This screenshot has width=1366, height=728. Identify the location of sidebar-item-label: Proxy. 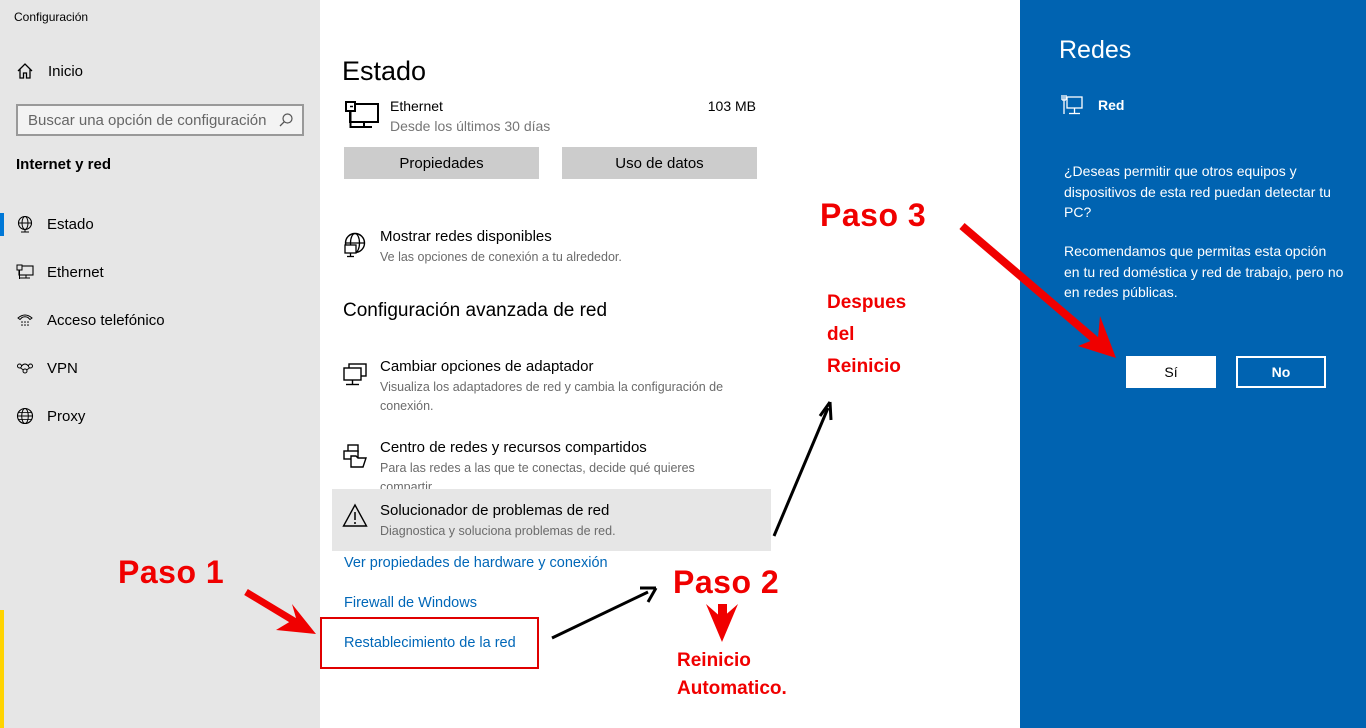
(66, 416).